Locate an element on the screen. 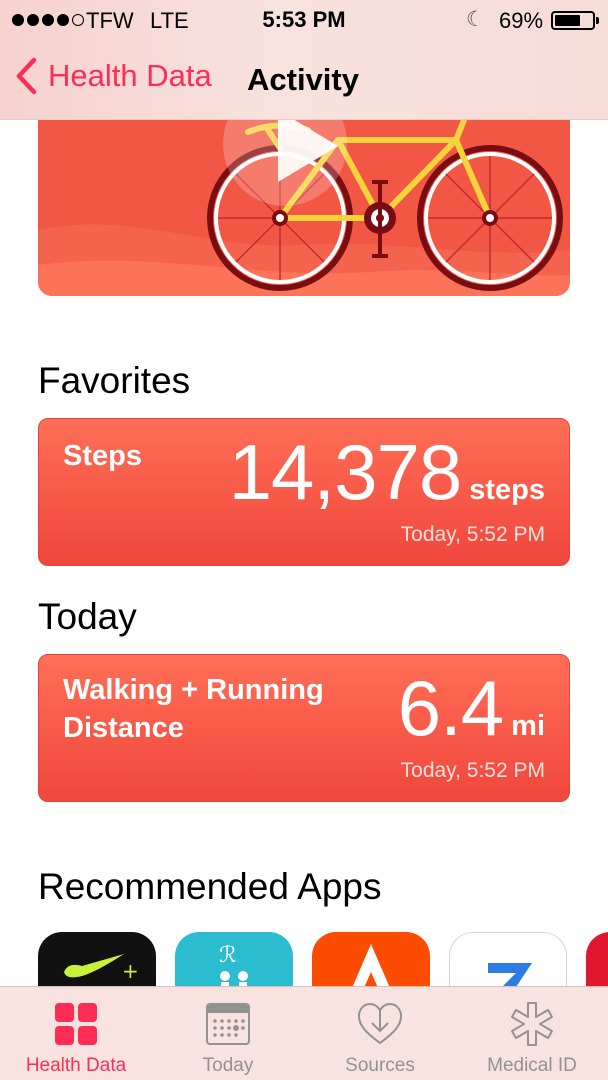  steps-timestamp: Today, 5:52 PM is located at coordinates (472, 534).